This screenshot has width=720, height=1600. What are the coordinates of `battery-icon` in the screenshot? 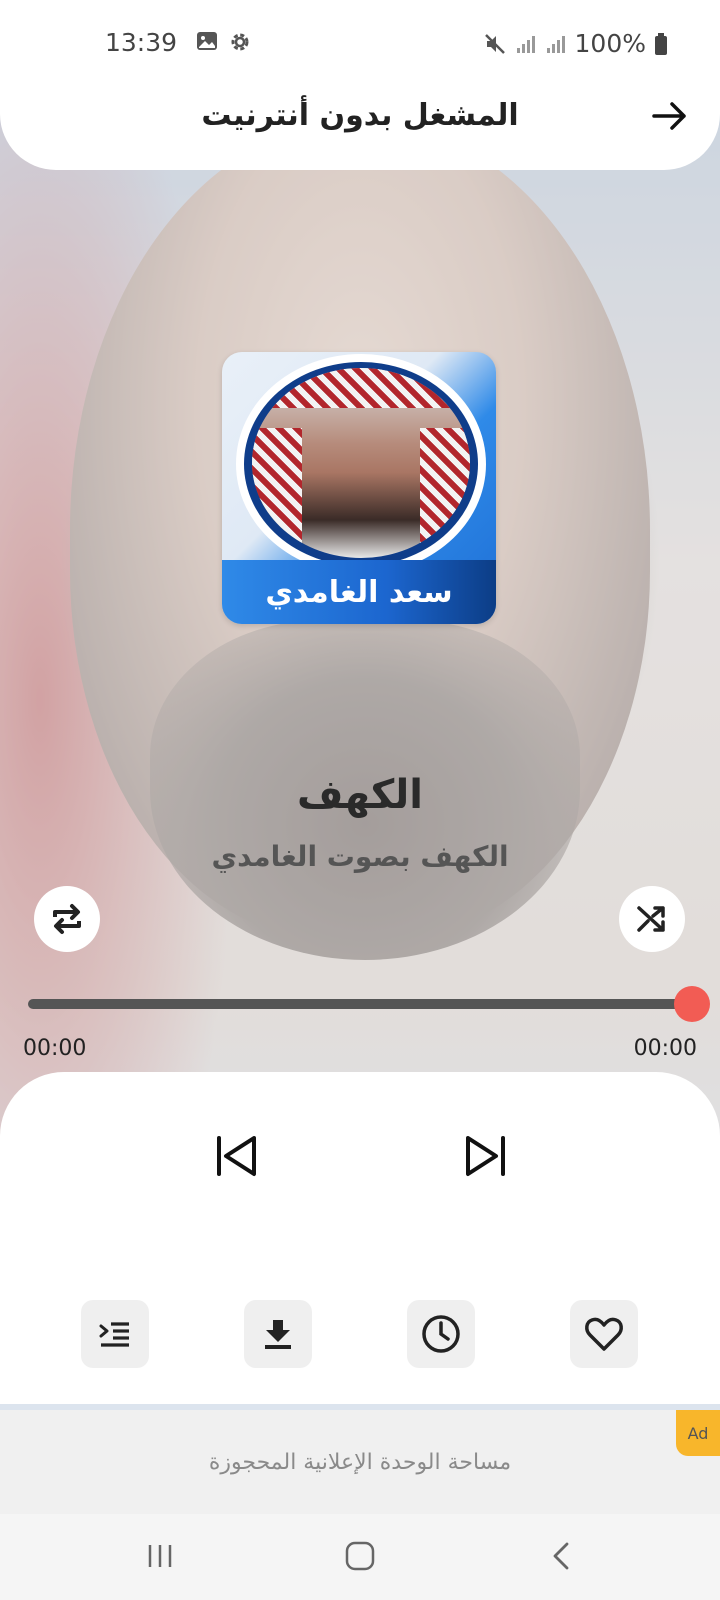 It's located at (661, 44).